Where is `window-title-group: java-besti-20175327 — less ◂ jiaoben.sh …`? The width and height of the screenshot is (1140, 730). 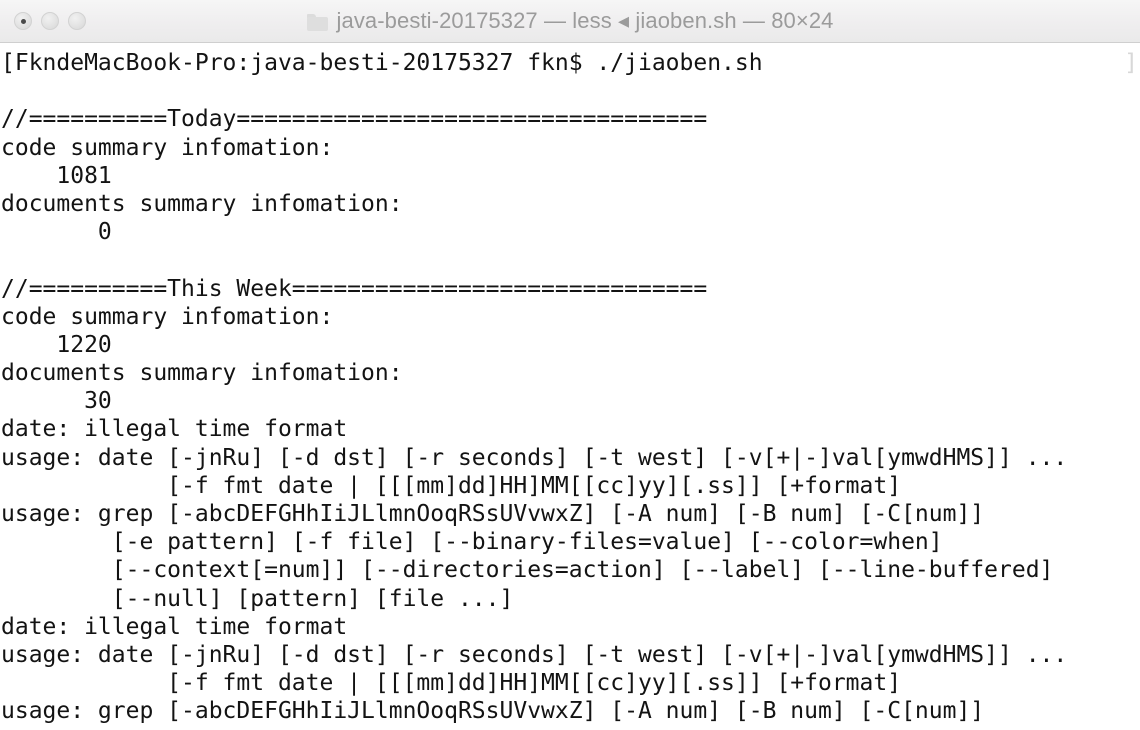
window-title-group: java-besti-20175327 — less ◂ jiaoben.sh … is located at coordinates (570, 21).